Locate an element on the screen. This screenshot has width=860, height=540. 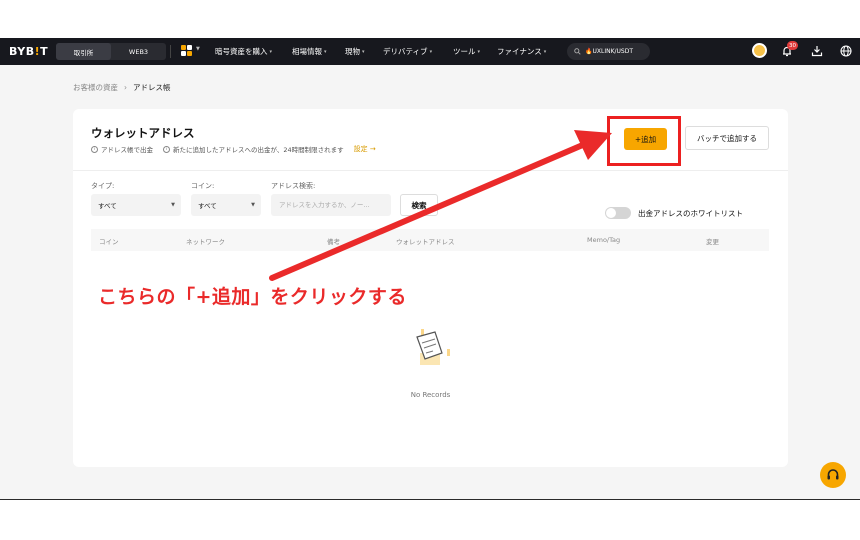
bybit-logo: BYB!T is located at coordinates (28, 51).